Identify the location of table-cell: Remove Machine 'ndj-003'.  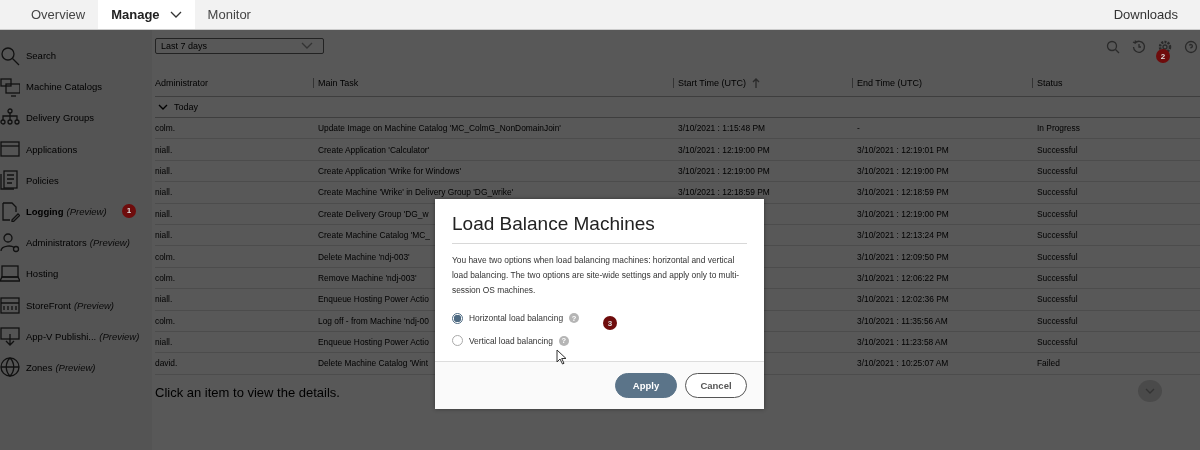
(367, 277).